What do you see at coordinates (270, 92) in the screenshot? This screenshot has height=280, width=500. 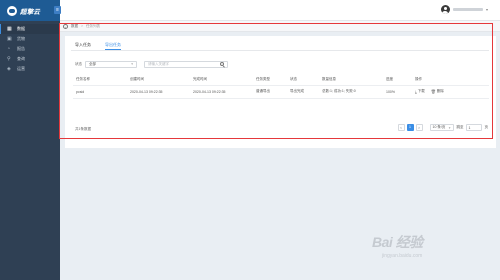 I see `task-type: 普通导出` at bounding box center [270, 92].